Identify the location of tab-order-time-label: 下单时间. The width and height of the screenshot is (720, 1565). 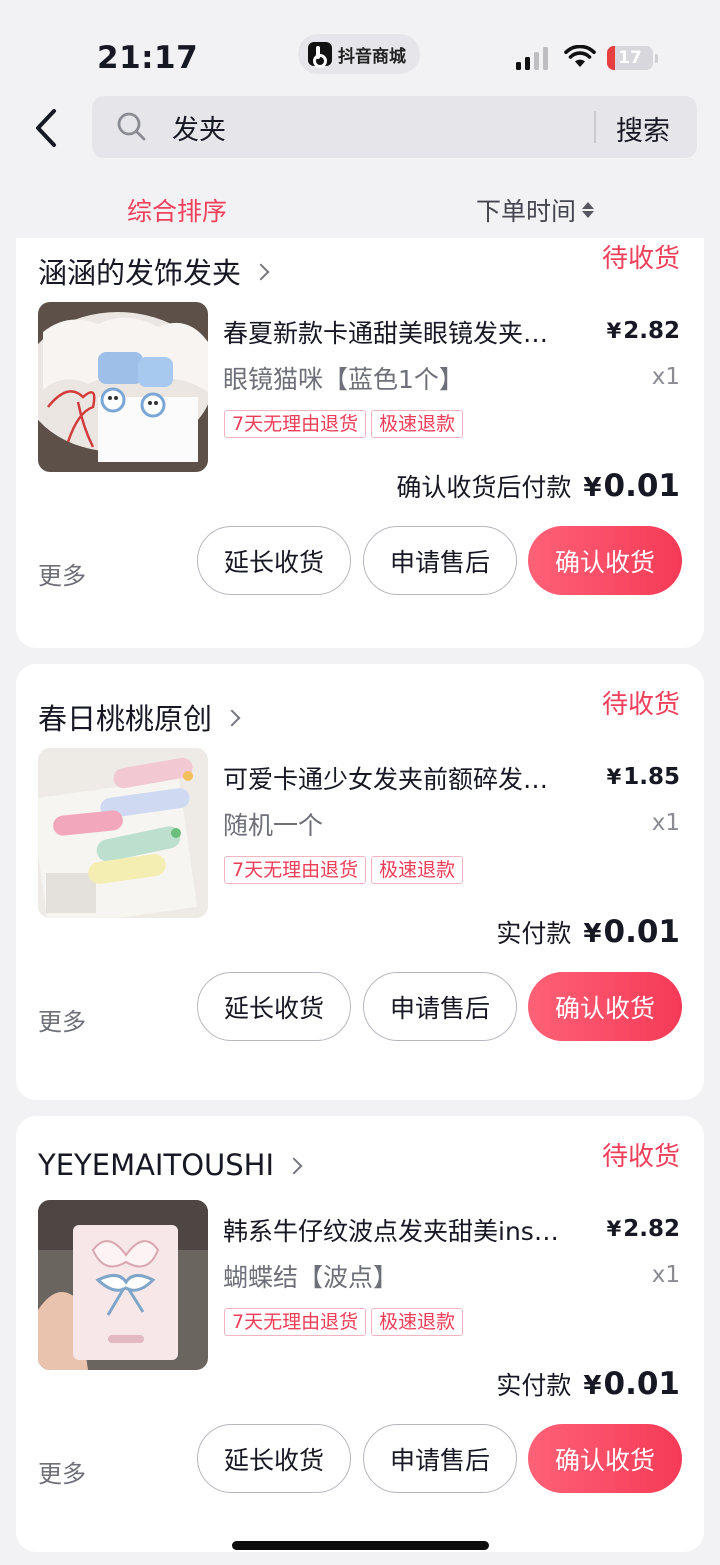
(526, 211).